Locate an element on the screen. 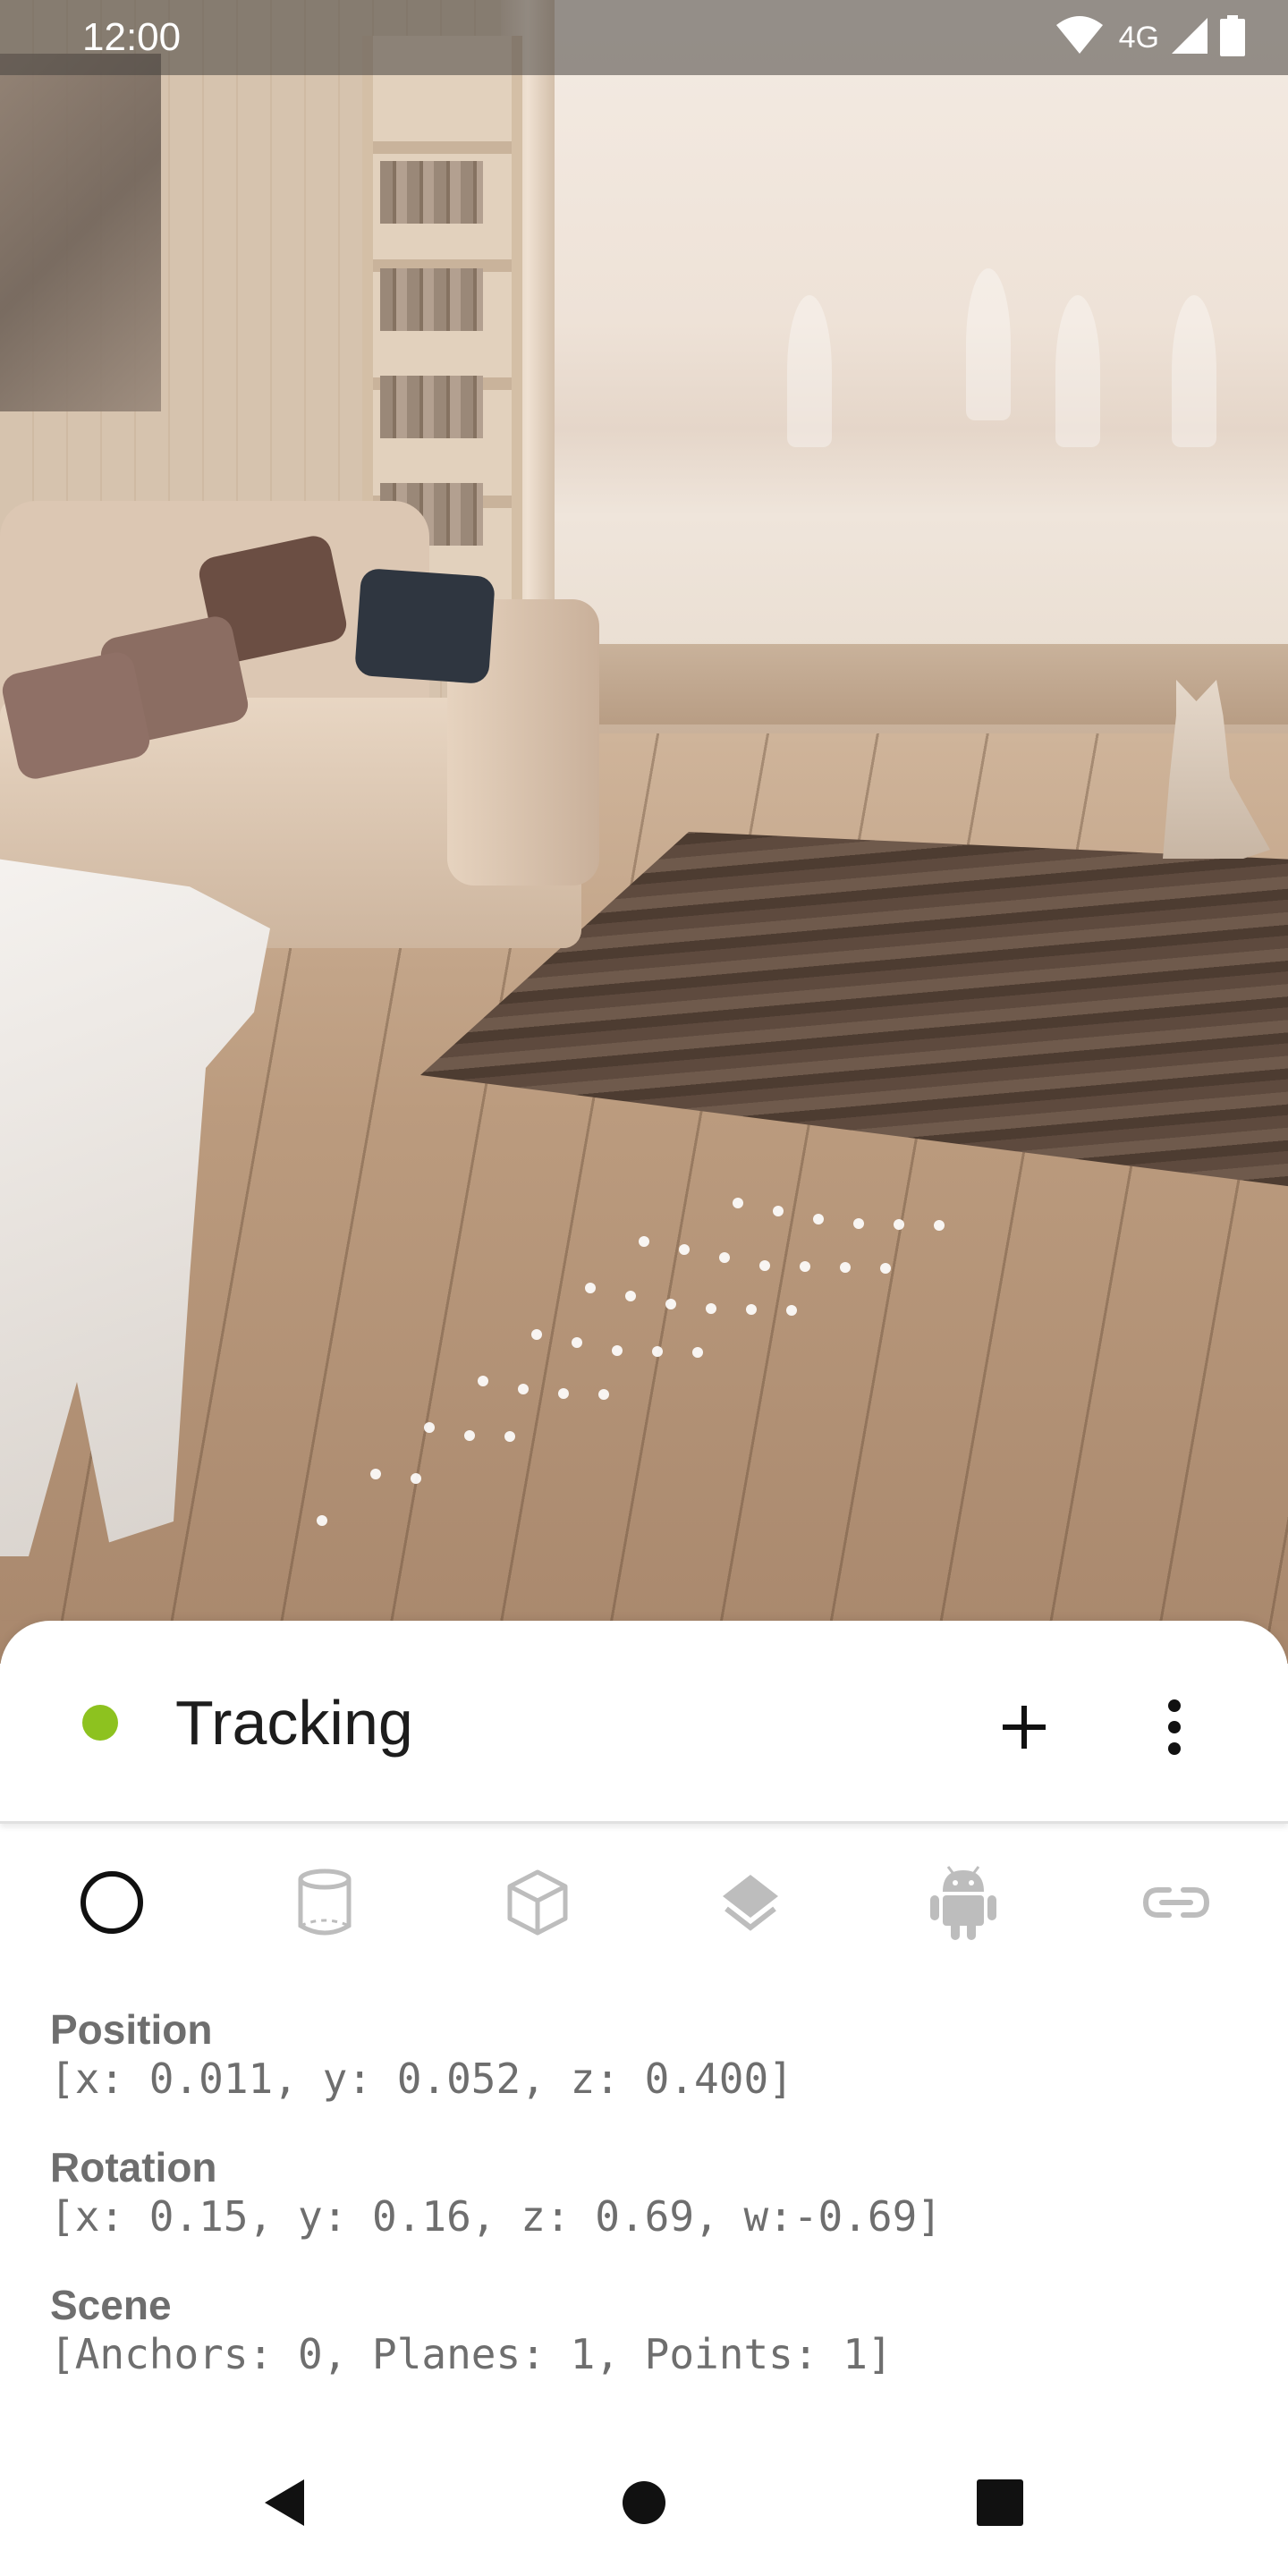 Image resolution: width=1288 pixels, height=2576 pixels. circle-icon is located at coordinates (112, 1904).